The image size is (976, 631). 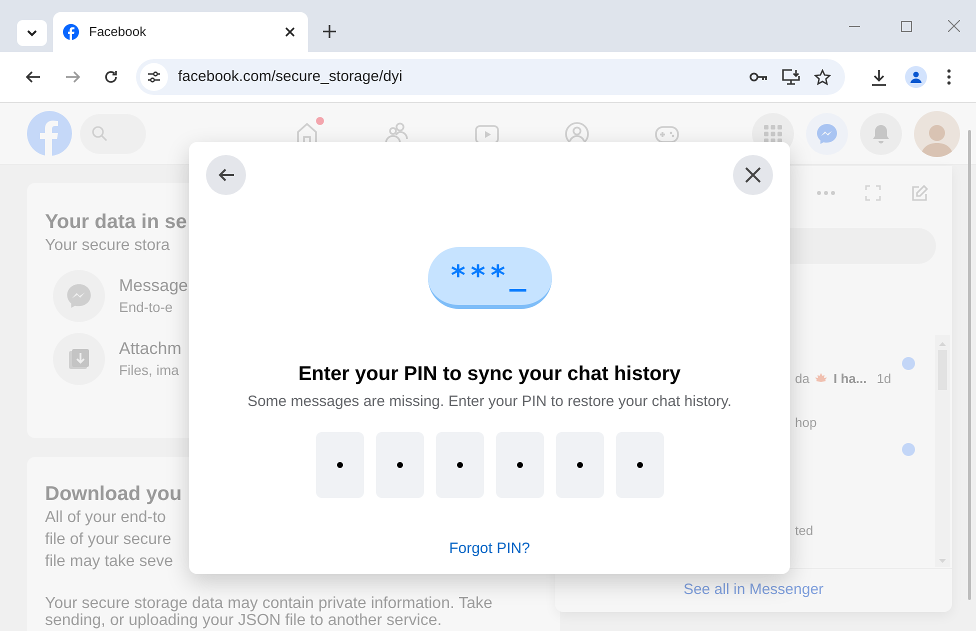 What do you see at coordinates (150, 349) in the screenshot?
I see `item-title: Attachm` at bounding box center [150, 349].